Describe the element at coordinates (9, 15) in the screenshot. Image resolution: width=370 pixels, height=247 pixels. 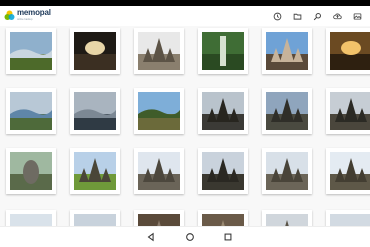
I see `memopal-logo-icon` at that location.